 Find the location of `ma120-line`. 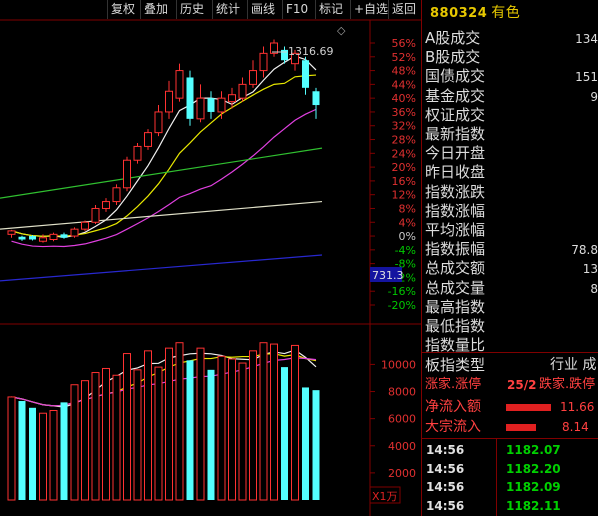

ma120-line is located at coordinates (161, 215).